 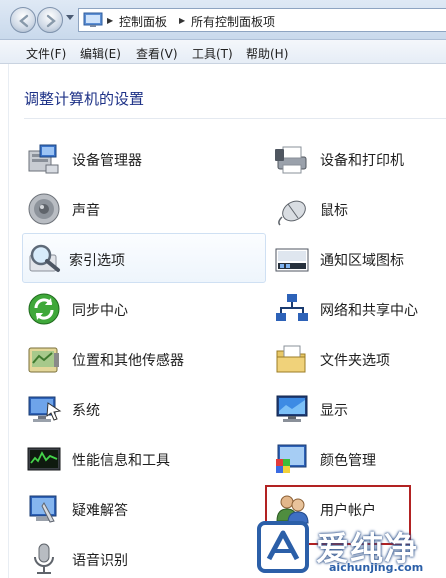 What do you see at coordinates (212, 53) in the screenshot?
I see `menu-tools: 工具(T)` at bounding box center [212, 53].